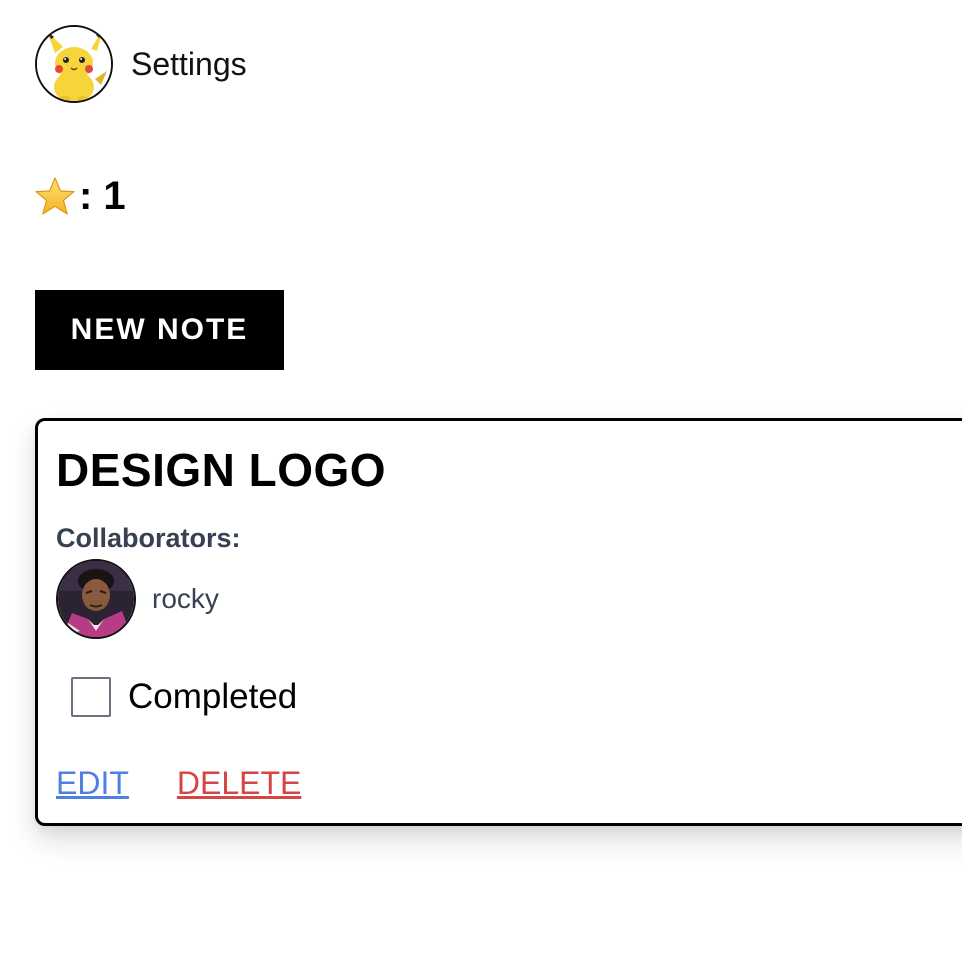 The image size is (962, 964). Describe the element at coordinates (92, 783) in the screenshot. I see `edit-link: EDIT` at that location.